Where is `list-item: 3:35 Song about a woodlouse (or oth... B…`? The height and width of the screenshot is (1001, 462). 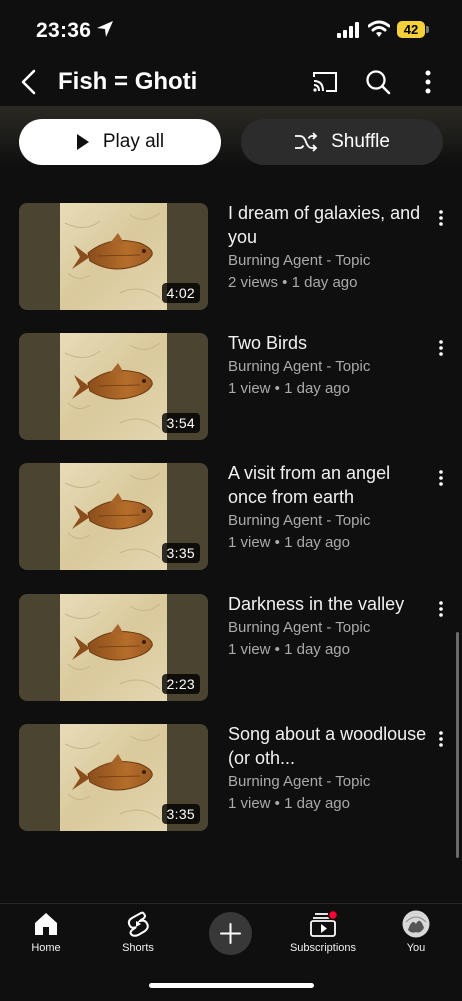 list-item: 3:35 Song about a woodlouse (or oth... B… is located at coordinates (231, 779).